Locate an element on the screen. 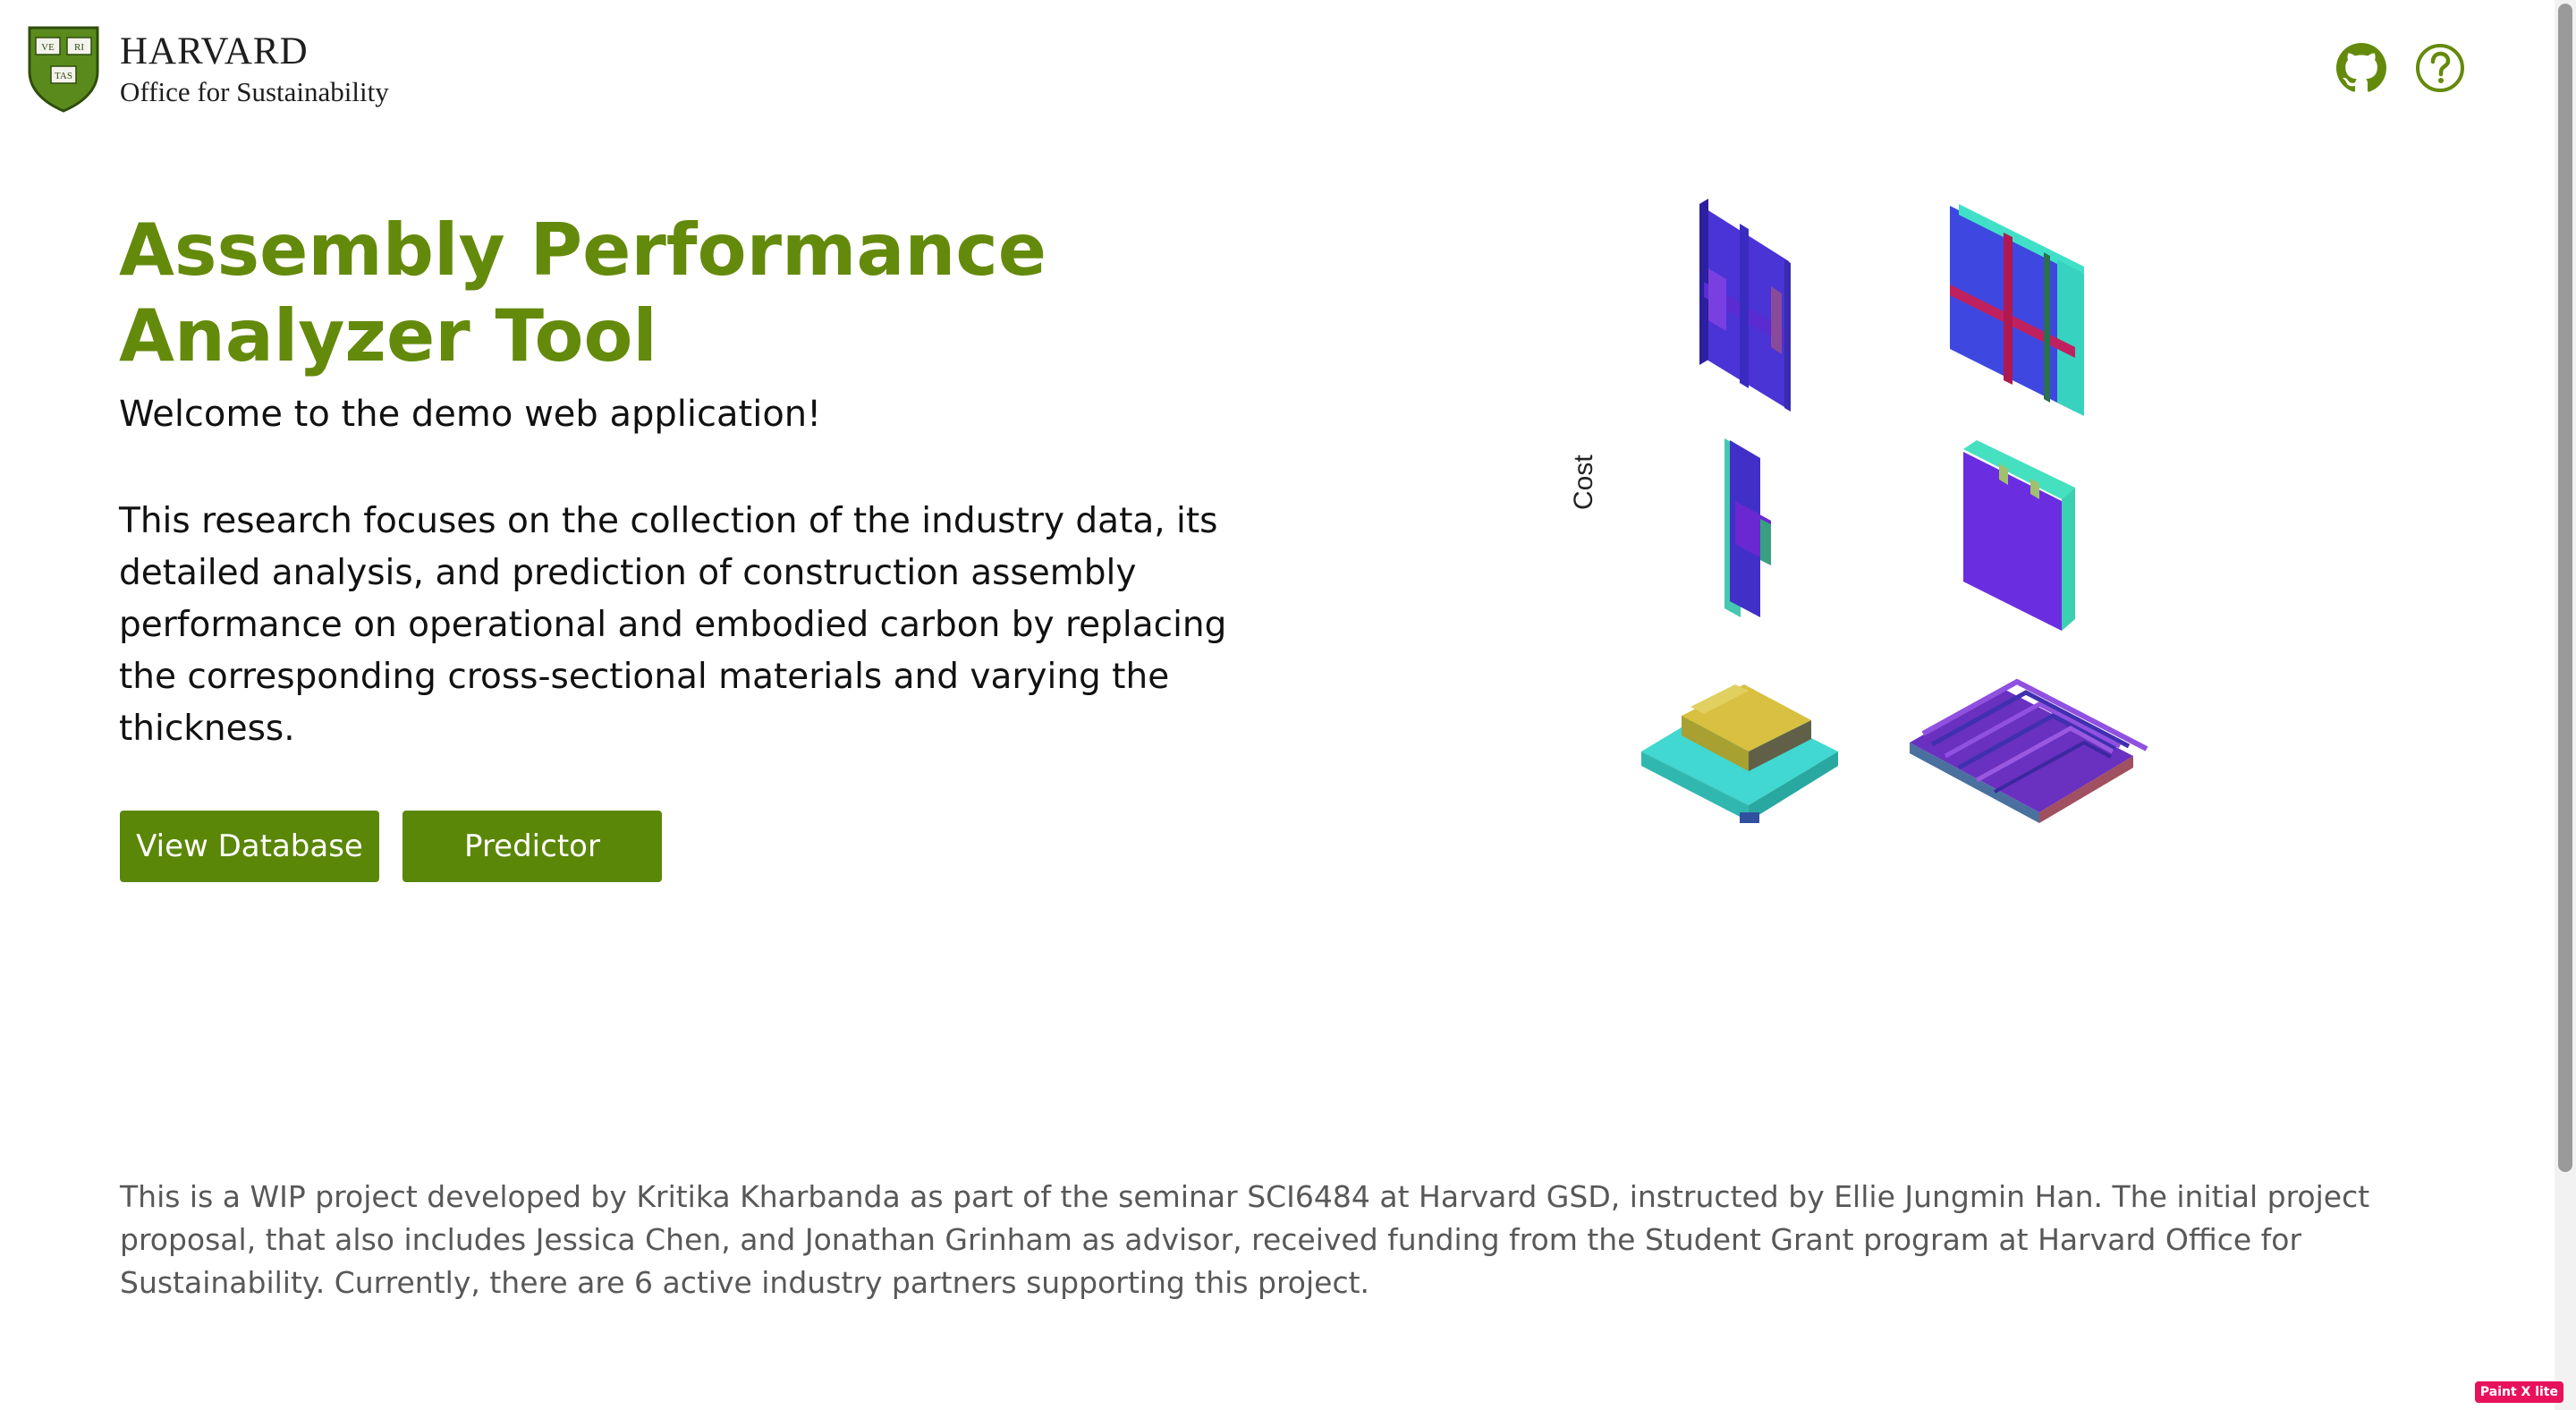 Image resolution: width=2576 pixels, height=1410 pixels. predictor-button: Predictor is located at coordinates (532, 847).